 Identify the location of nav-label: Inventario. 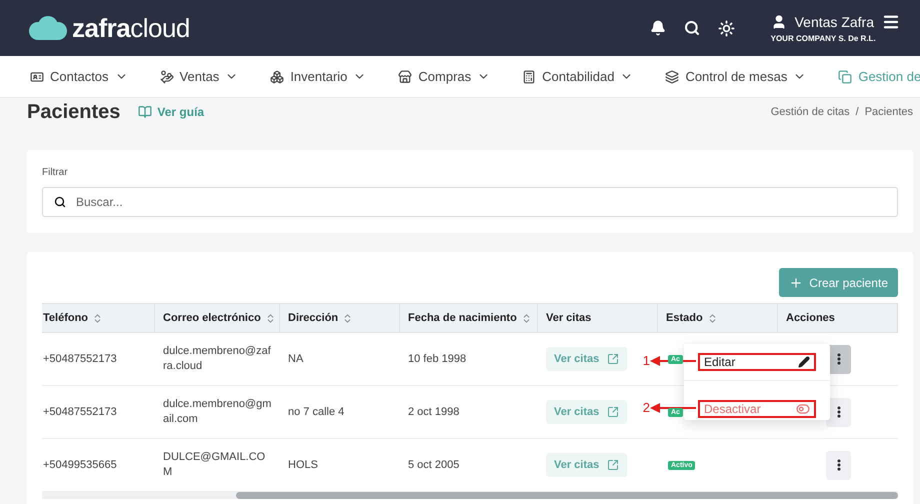
(319, 76).